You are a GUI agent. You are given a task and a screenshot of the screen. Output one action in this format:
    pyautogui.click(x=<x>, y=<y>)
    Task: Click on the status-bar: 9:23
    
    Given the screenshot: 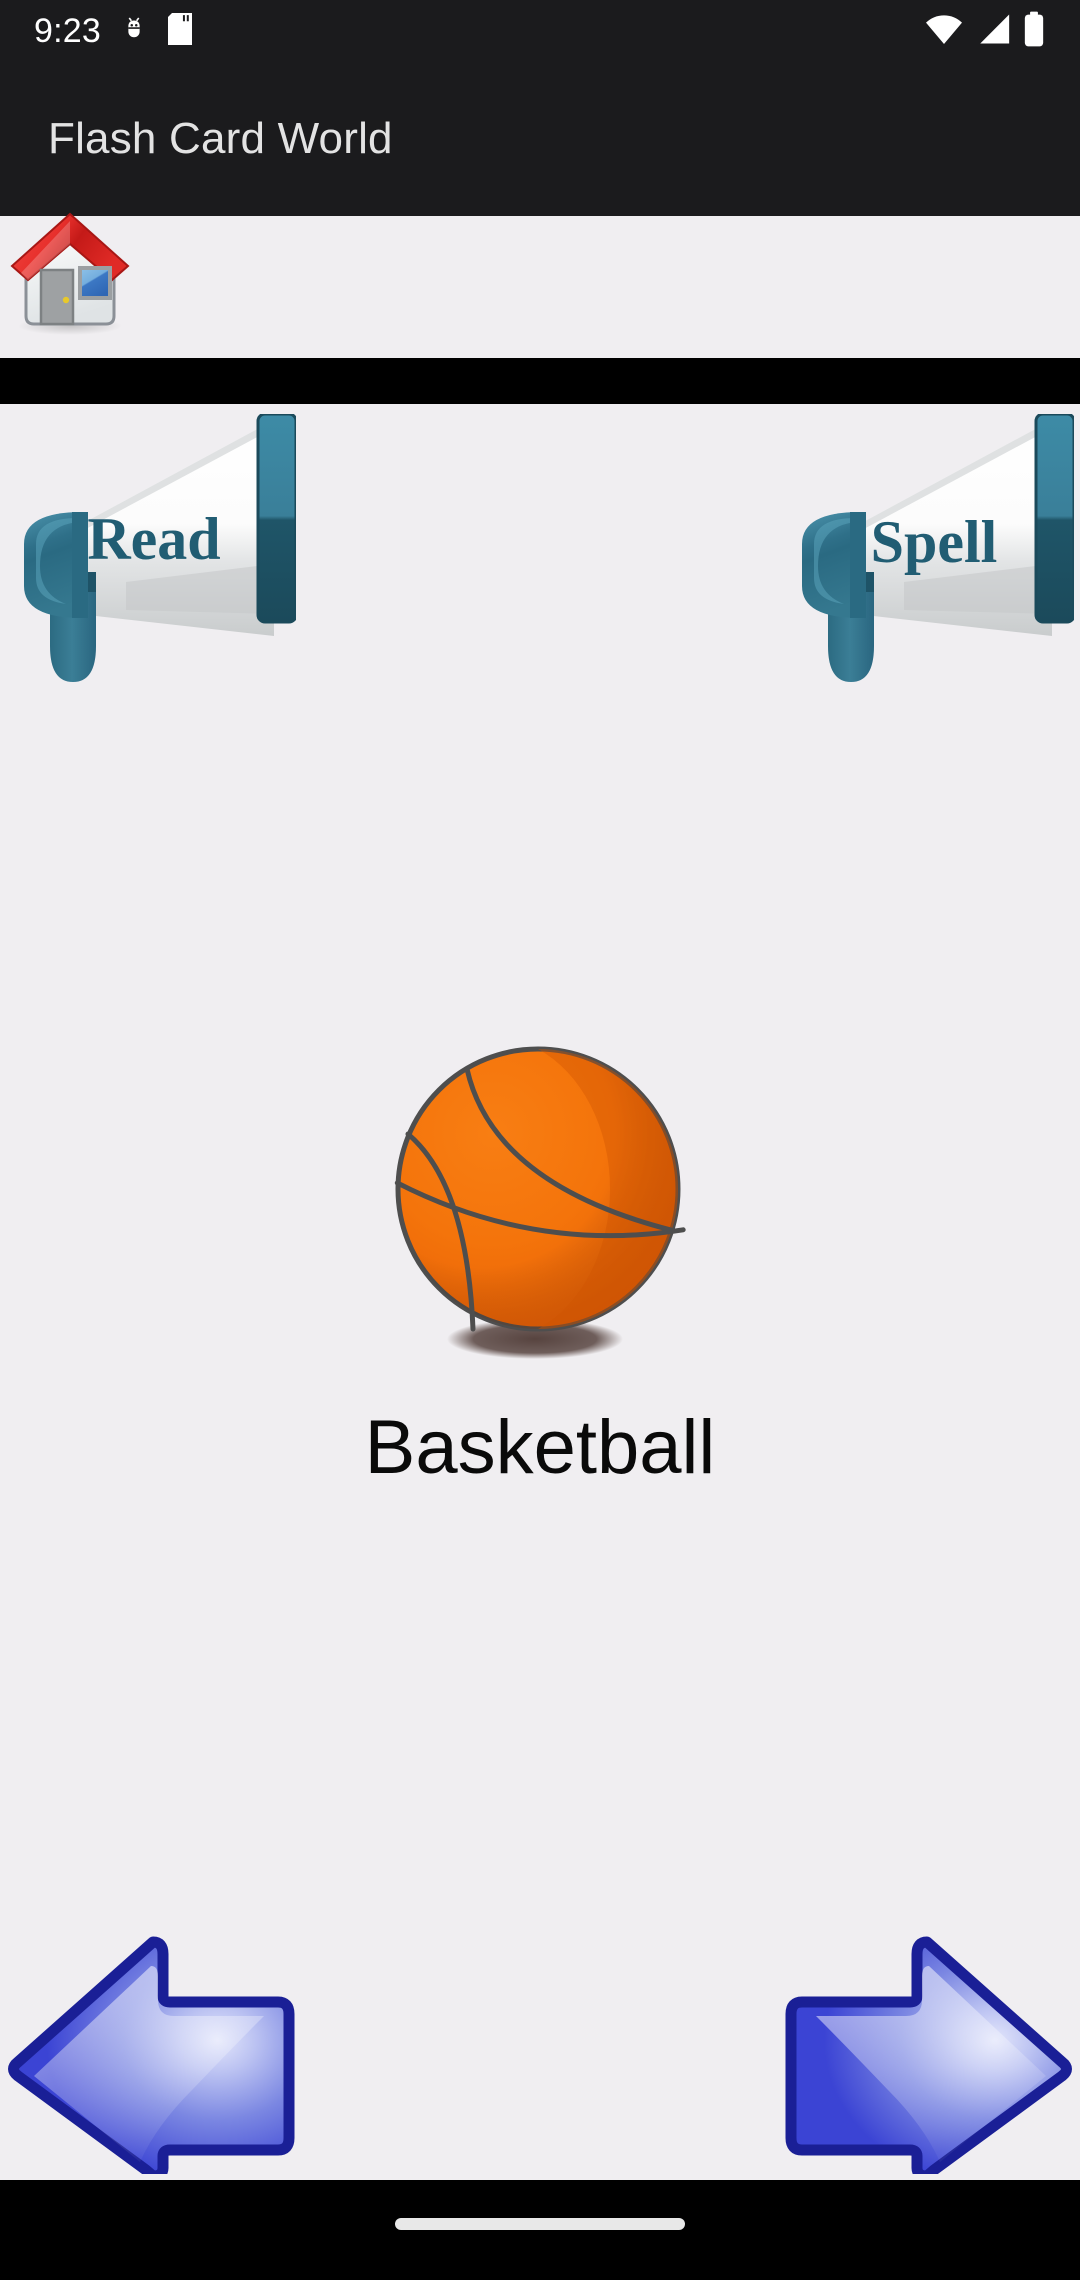 What is the action you would take?
    pyautogui.click(x=540, y=31)
    